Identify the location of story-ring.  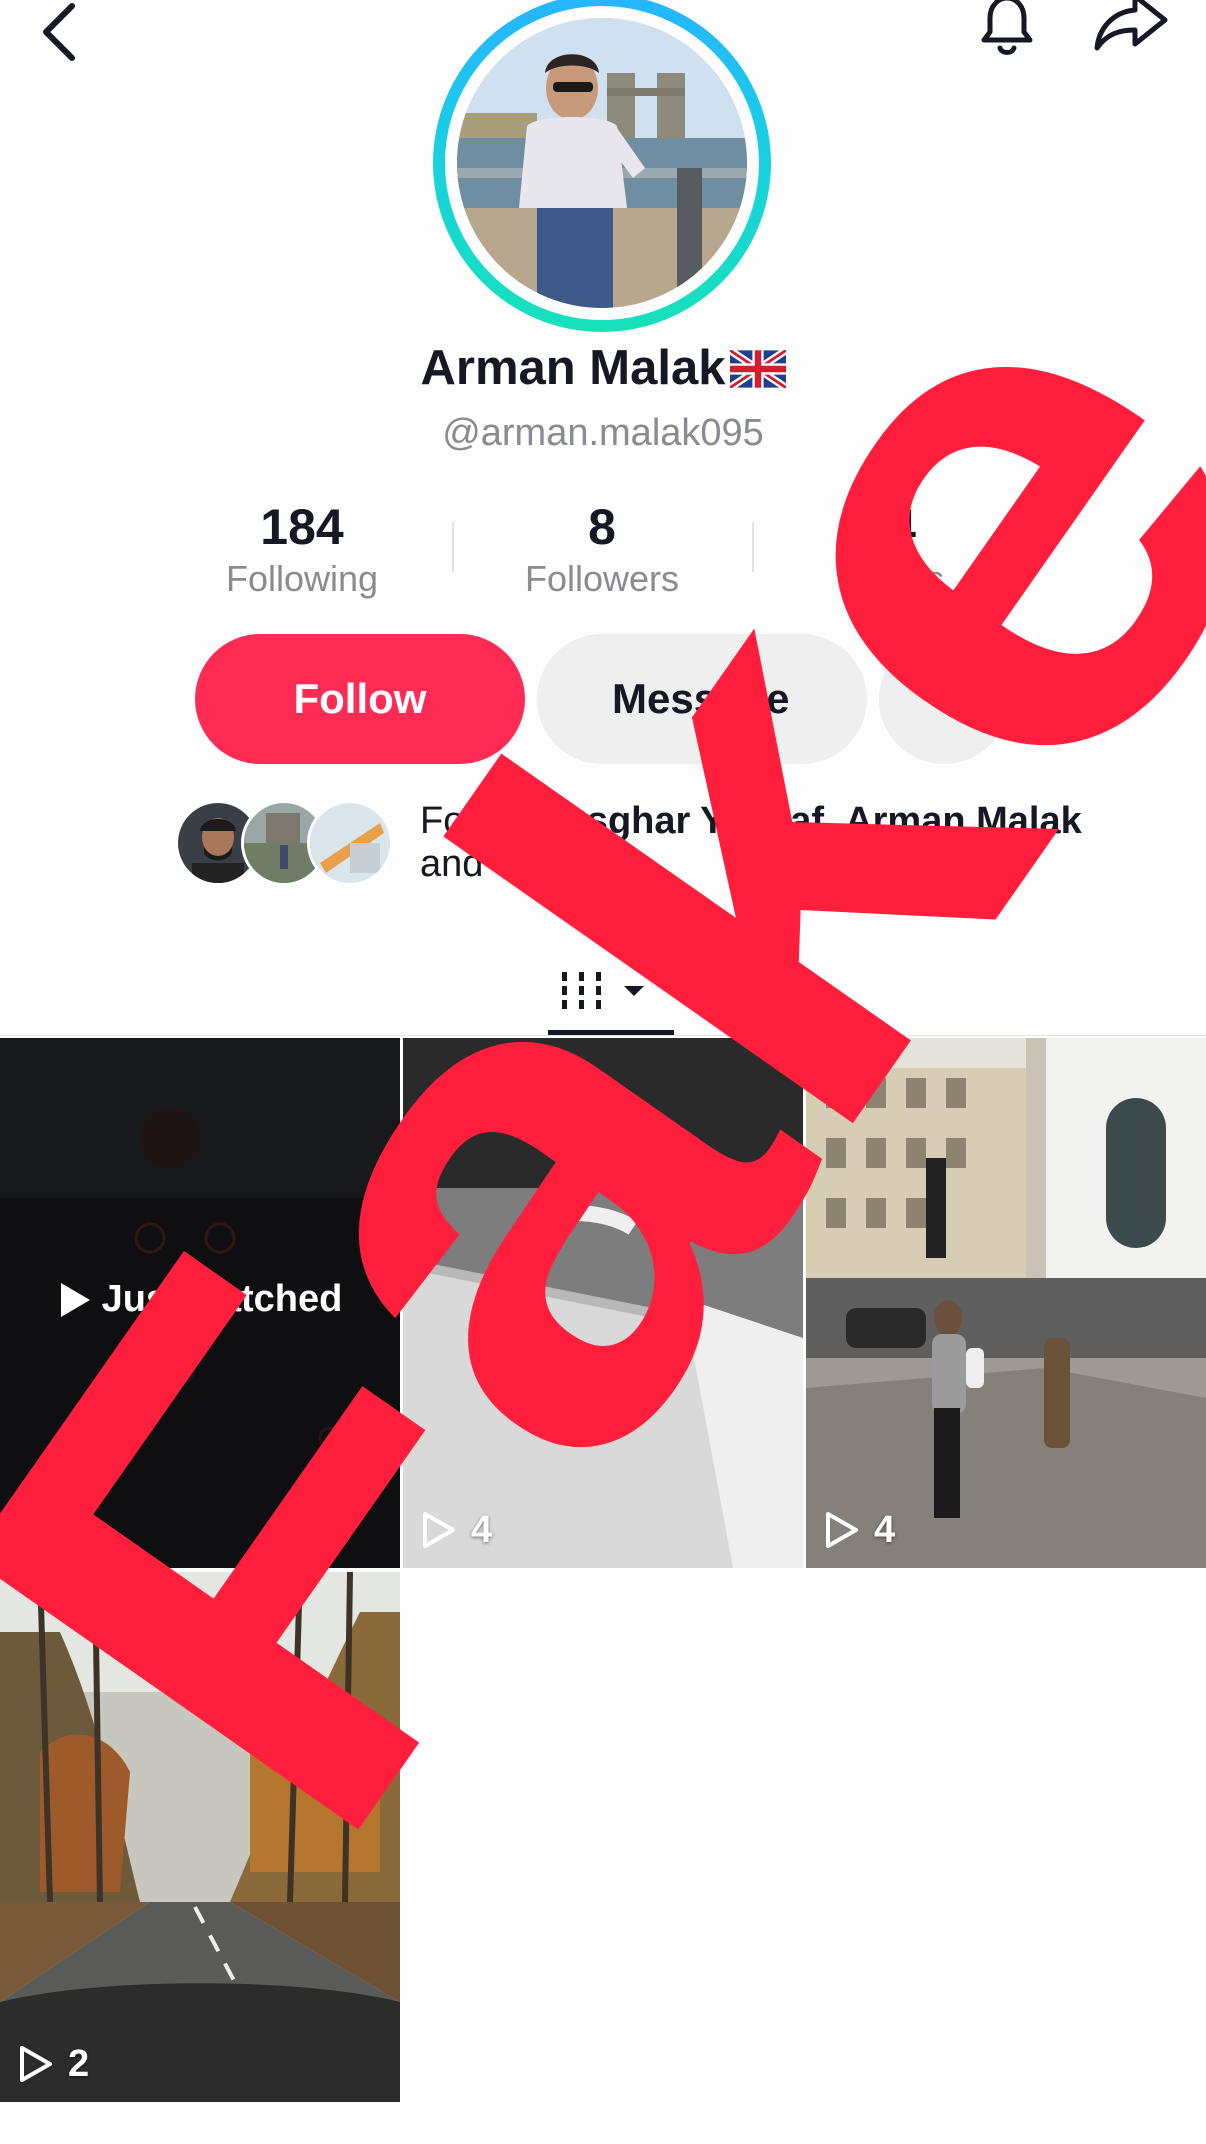
(602, 166).